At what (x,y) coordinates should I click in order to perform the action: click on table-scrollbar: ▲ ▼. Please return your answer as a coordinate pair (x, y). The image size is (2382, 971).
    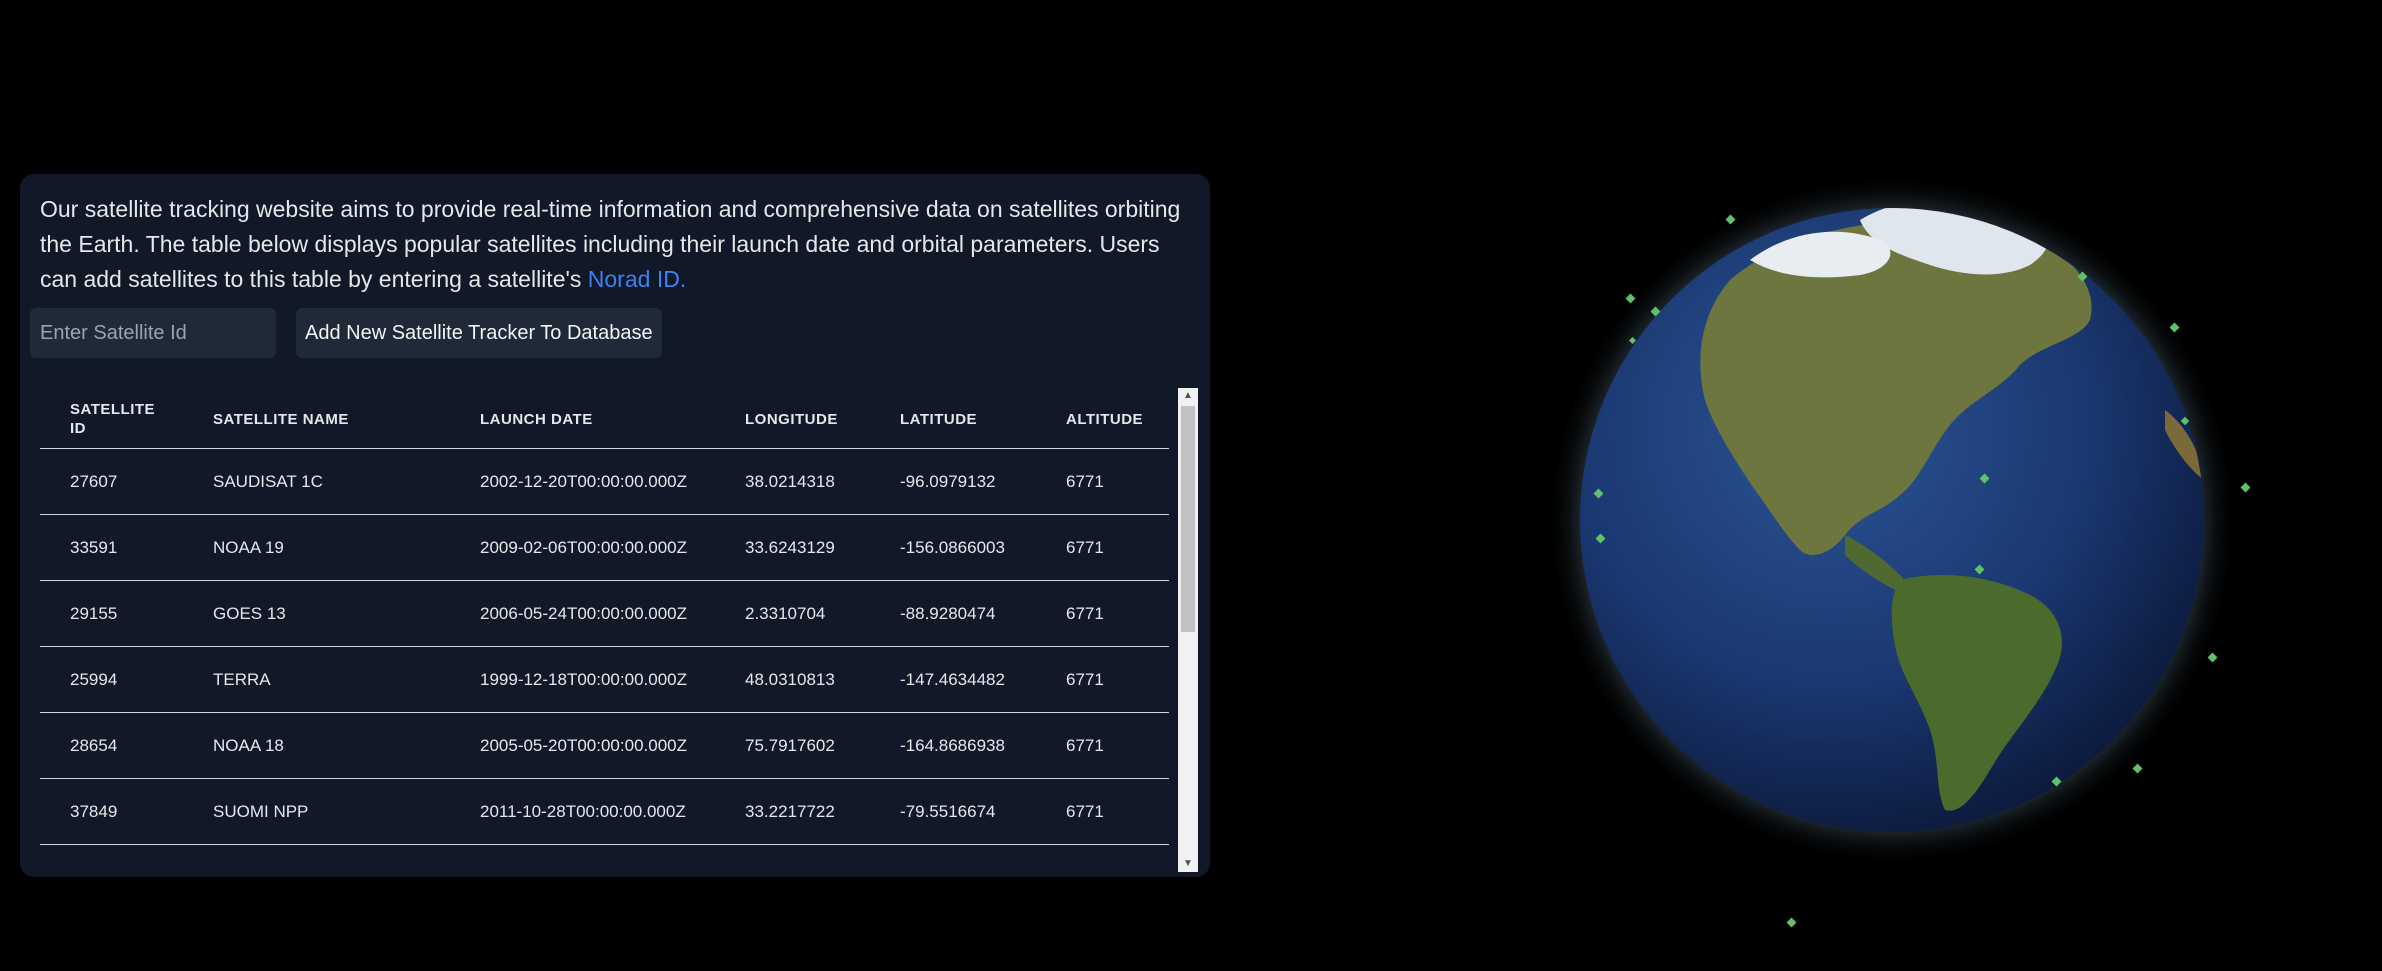
    Looking at the image, I should click on (1188, 630).